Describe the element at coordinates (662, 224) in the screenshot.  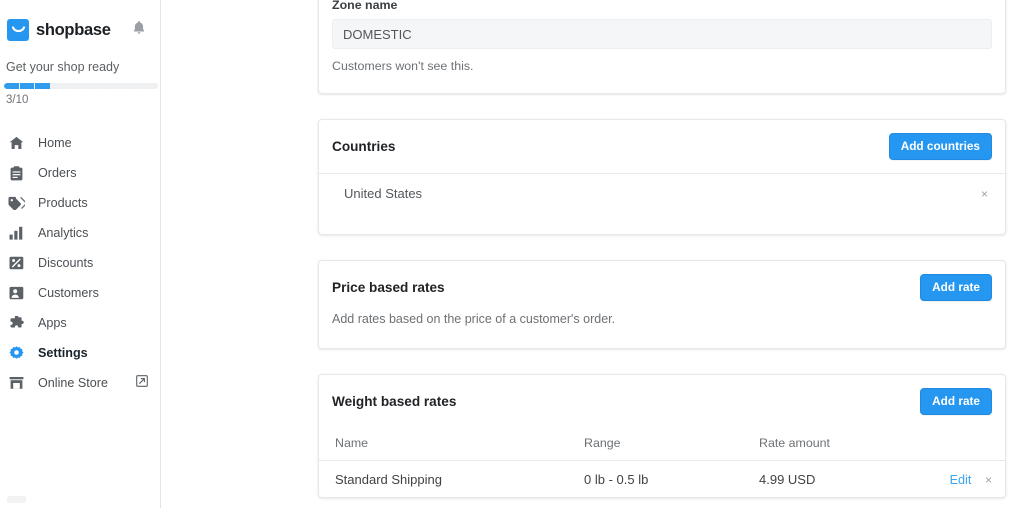
I see `card-spacer` at that location.